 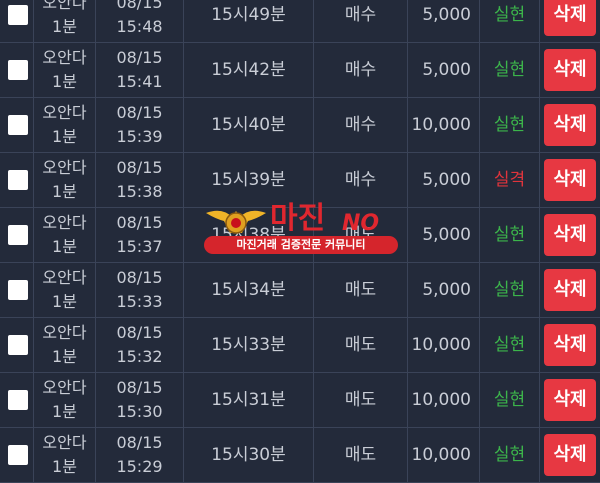 What do you see at coordinates (248, 400) in the screenshot?
I see `round-time: 15시31분` at bounding box center [248, 400].